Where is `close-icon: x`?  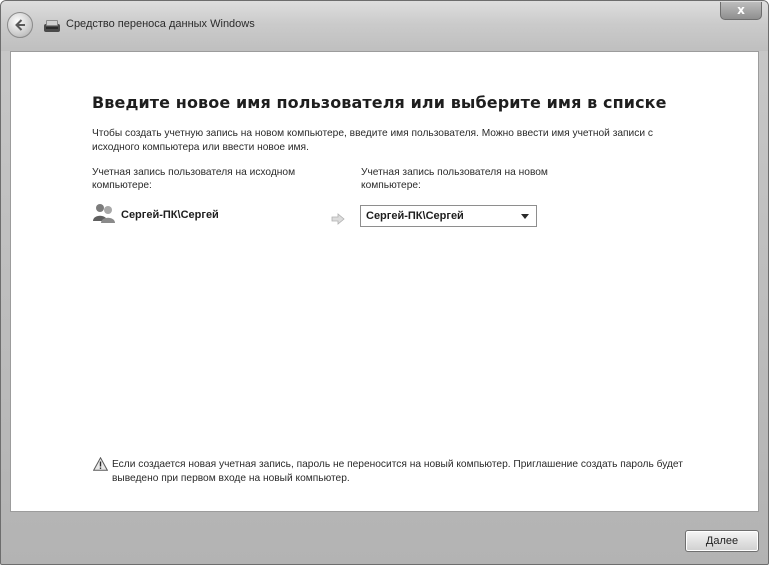
close-icon: x is located at coordinates (741, 10).